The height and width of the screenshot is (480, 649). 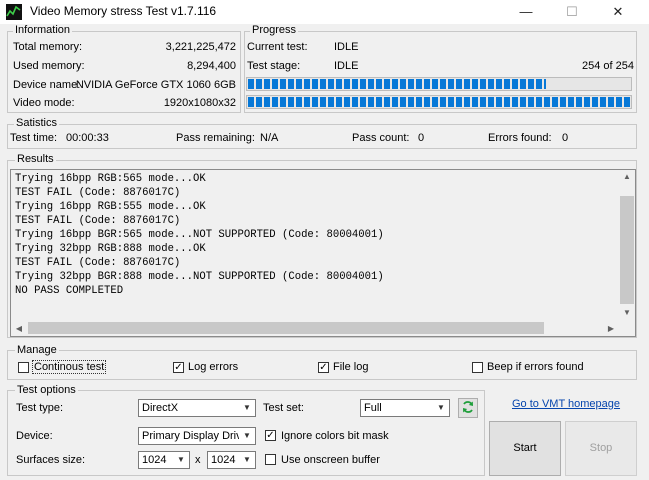 What do you see at coordinates (572, 12) in the screenshot?
I see `maximize-button: ☐` at bounding box center [572, 12].